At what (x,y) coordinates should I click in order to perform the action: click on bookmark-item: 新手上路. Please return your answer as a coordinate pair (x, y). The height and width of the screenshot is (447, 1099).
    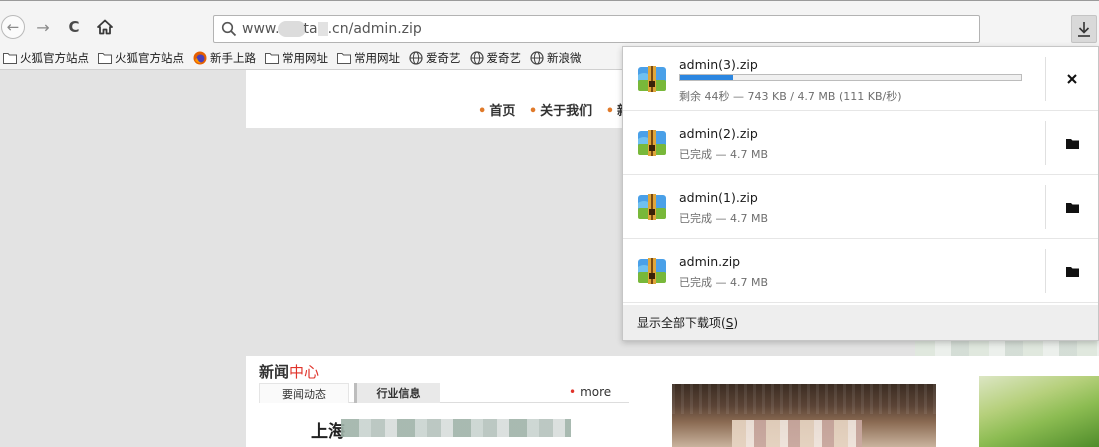
    Looking at the image, I should click on (224, 58).